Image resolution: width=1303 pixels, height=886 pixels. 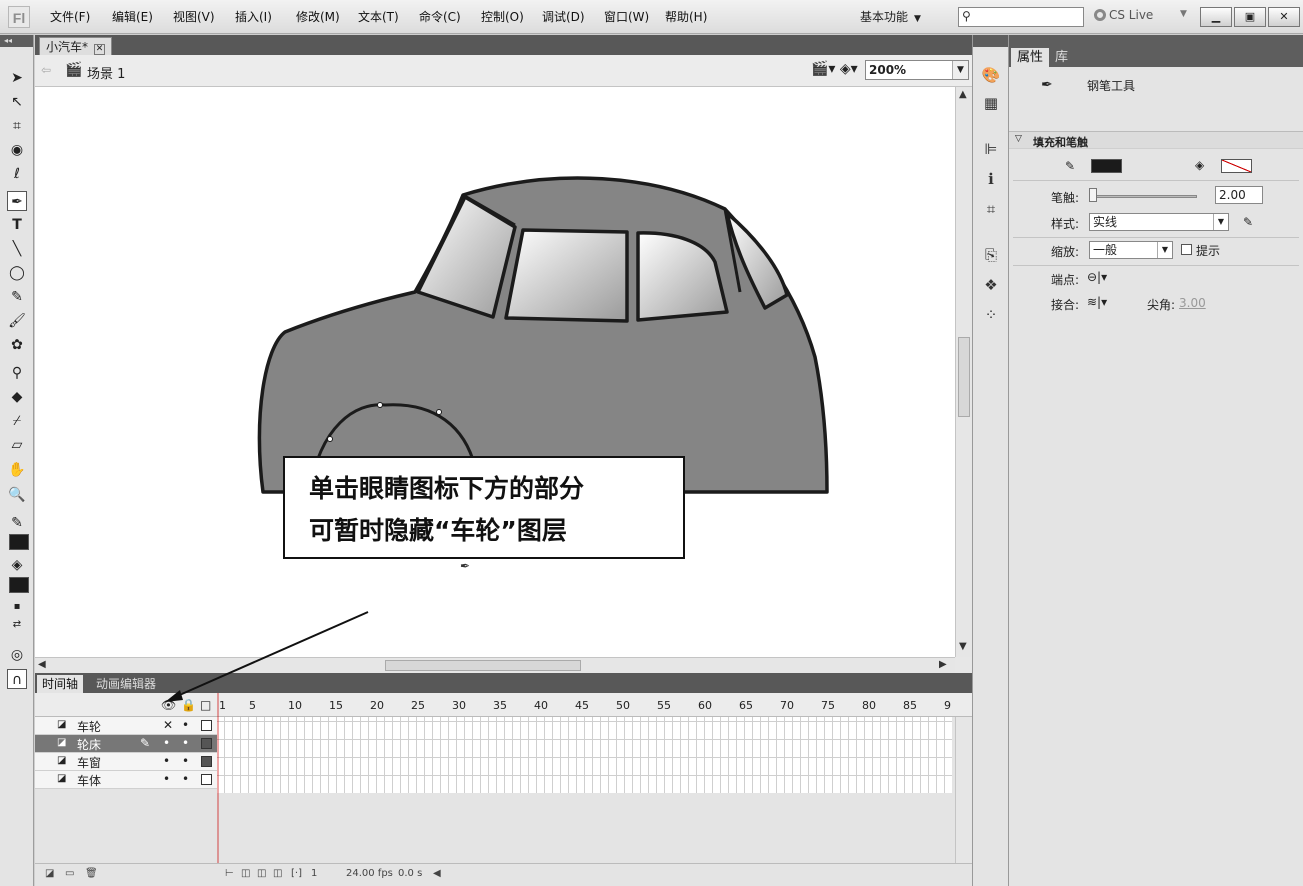 What do you see at coordinates (168, 725) in the screenshot?
I see `hidden-icon: ✕` at bounding box center [168, 725].